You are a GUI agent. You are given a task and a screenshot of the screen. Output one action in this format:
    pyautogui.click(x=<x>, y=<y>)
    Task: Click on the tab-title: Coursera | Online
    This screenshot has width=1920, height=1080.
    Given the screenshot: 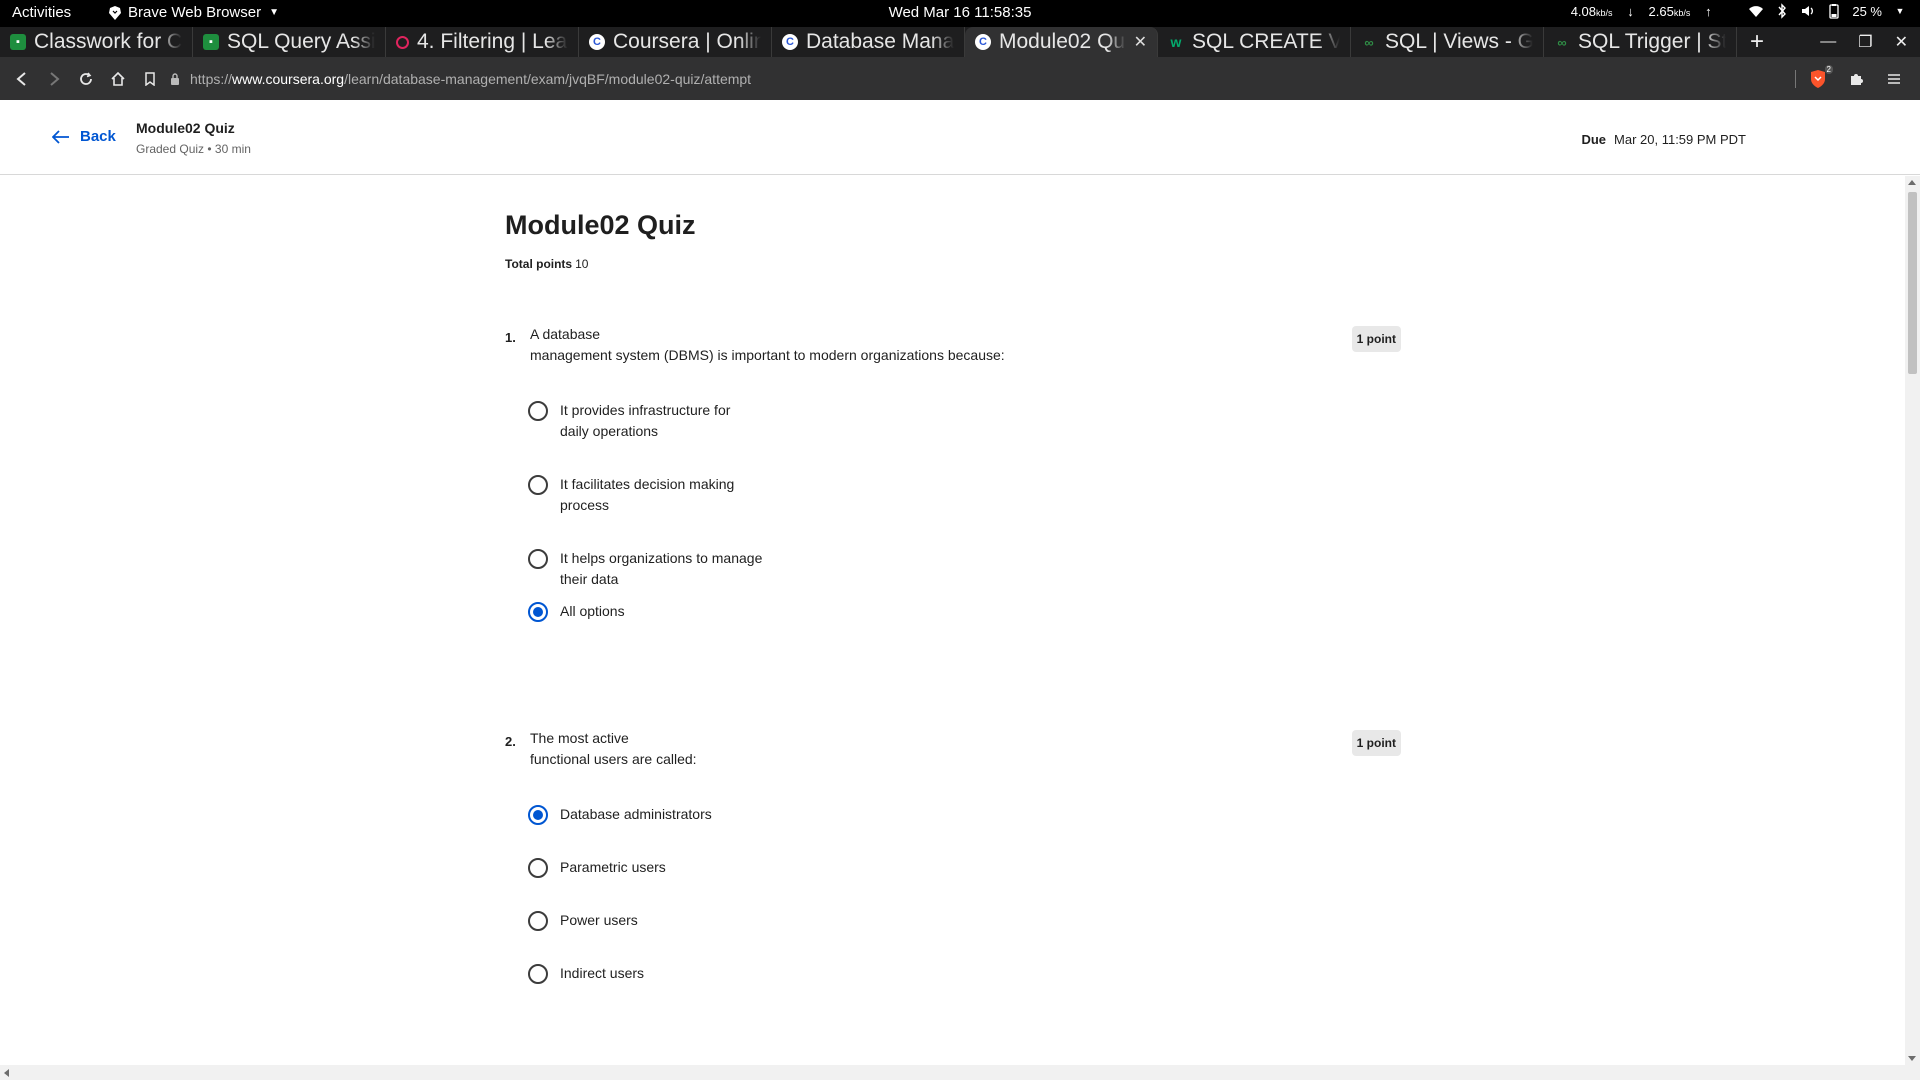 What is the action you would take?
    pyautogui.click(x=687, y=41)
    